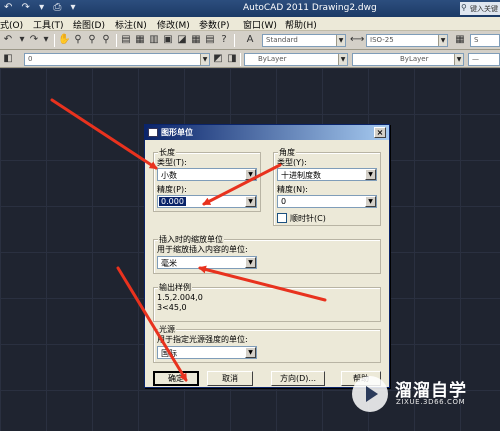  I want to click on text-style-select: Standard ▼, so click(304, 40).